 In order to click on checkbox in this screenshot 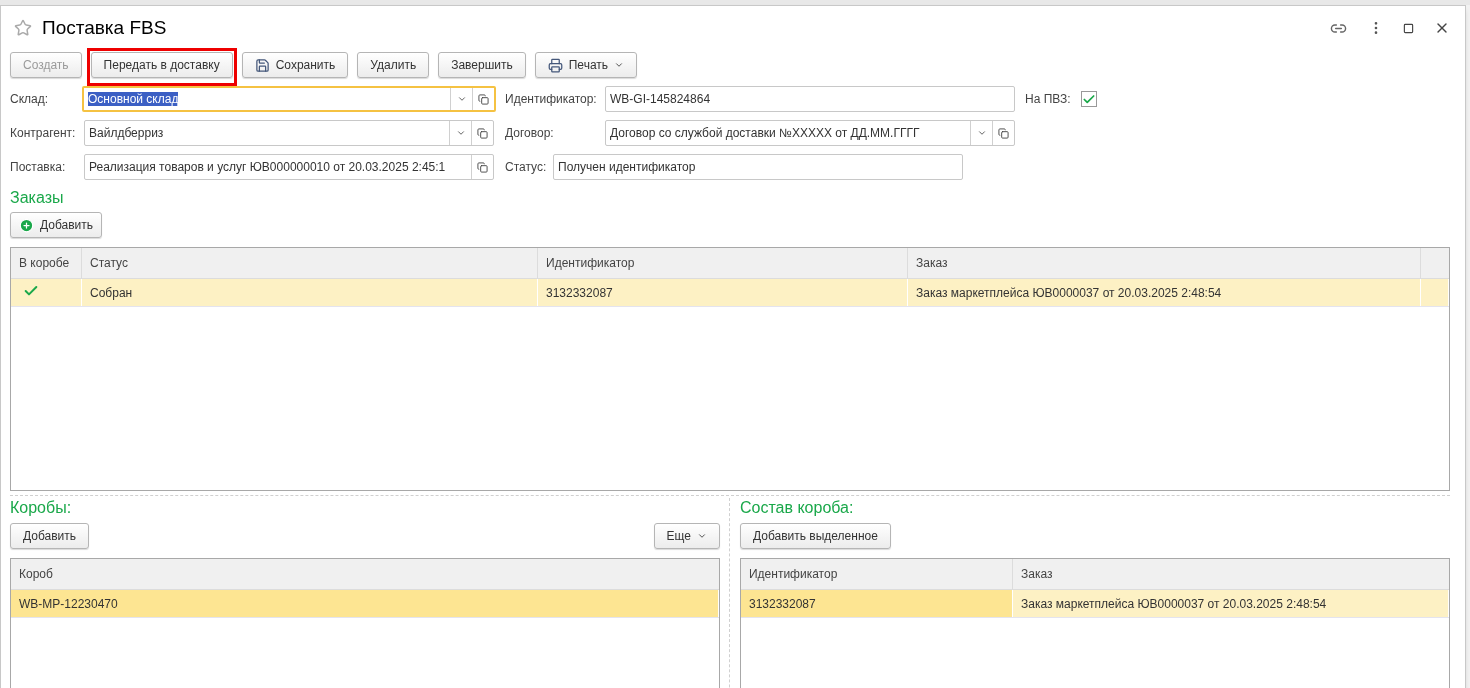, I will do `click(1089, 99)`.